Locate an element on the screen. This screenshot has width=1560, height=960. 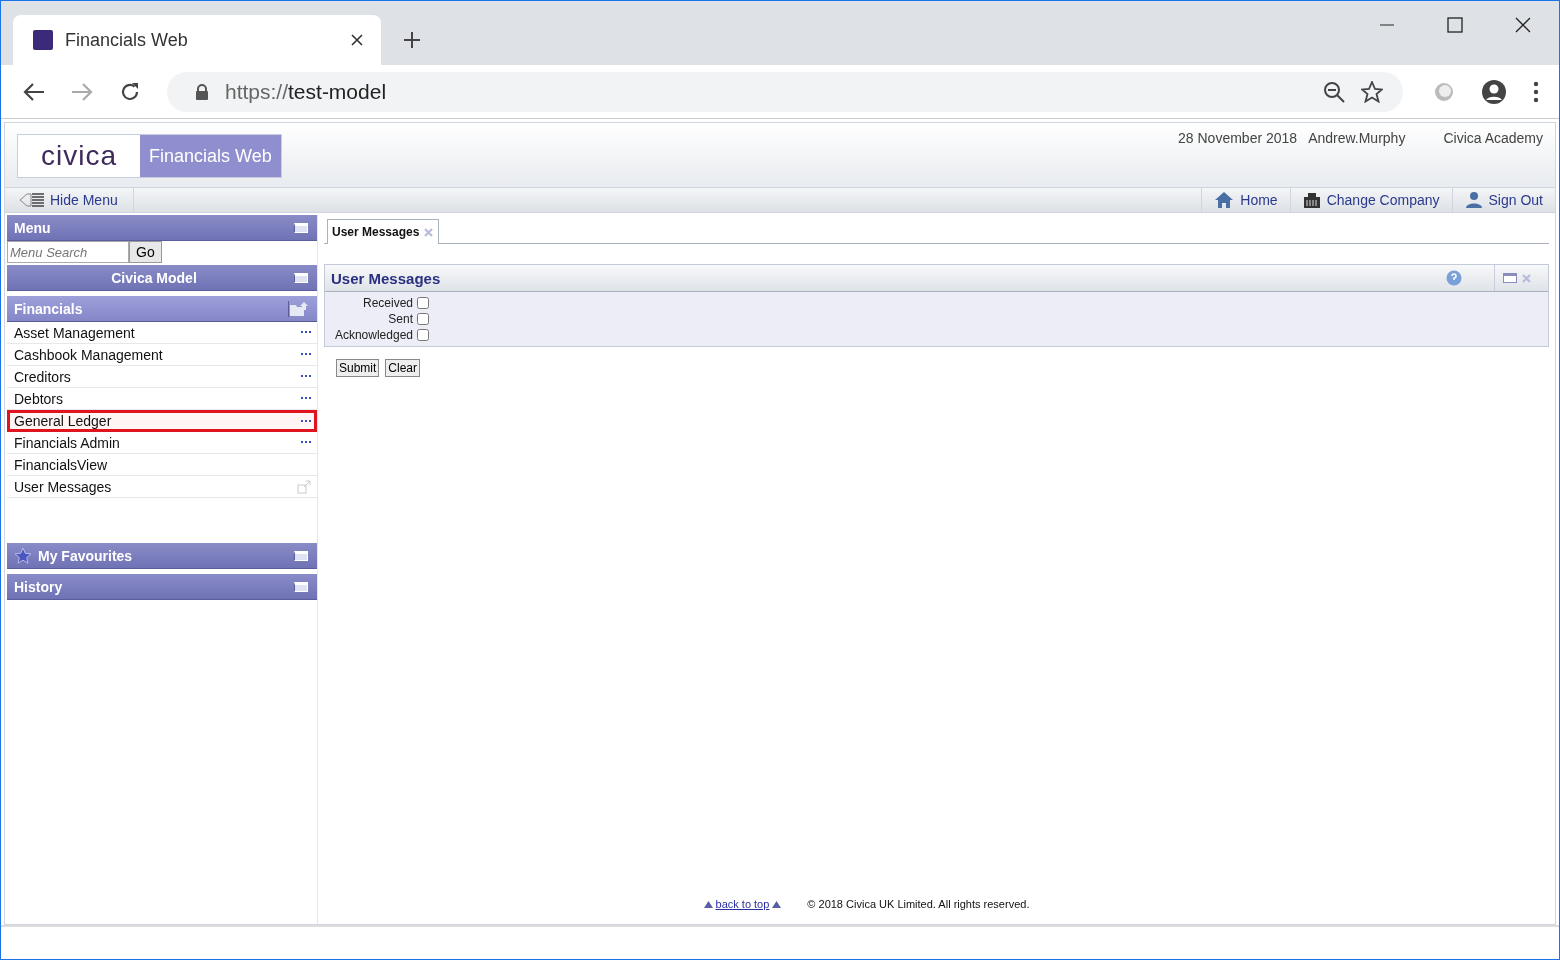
menu-item: User Messages is located at coordinates (162, 487).